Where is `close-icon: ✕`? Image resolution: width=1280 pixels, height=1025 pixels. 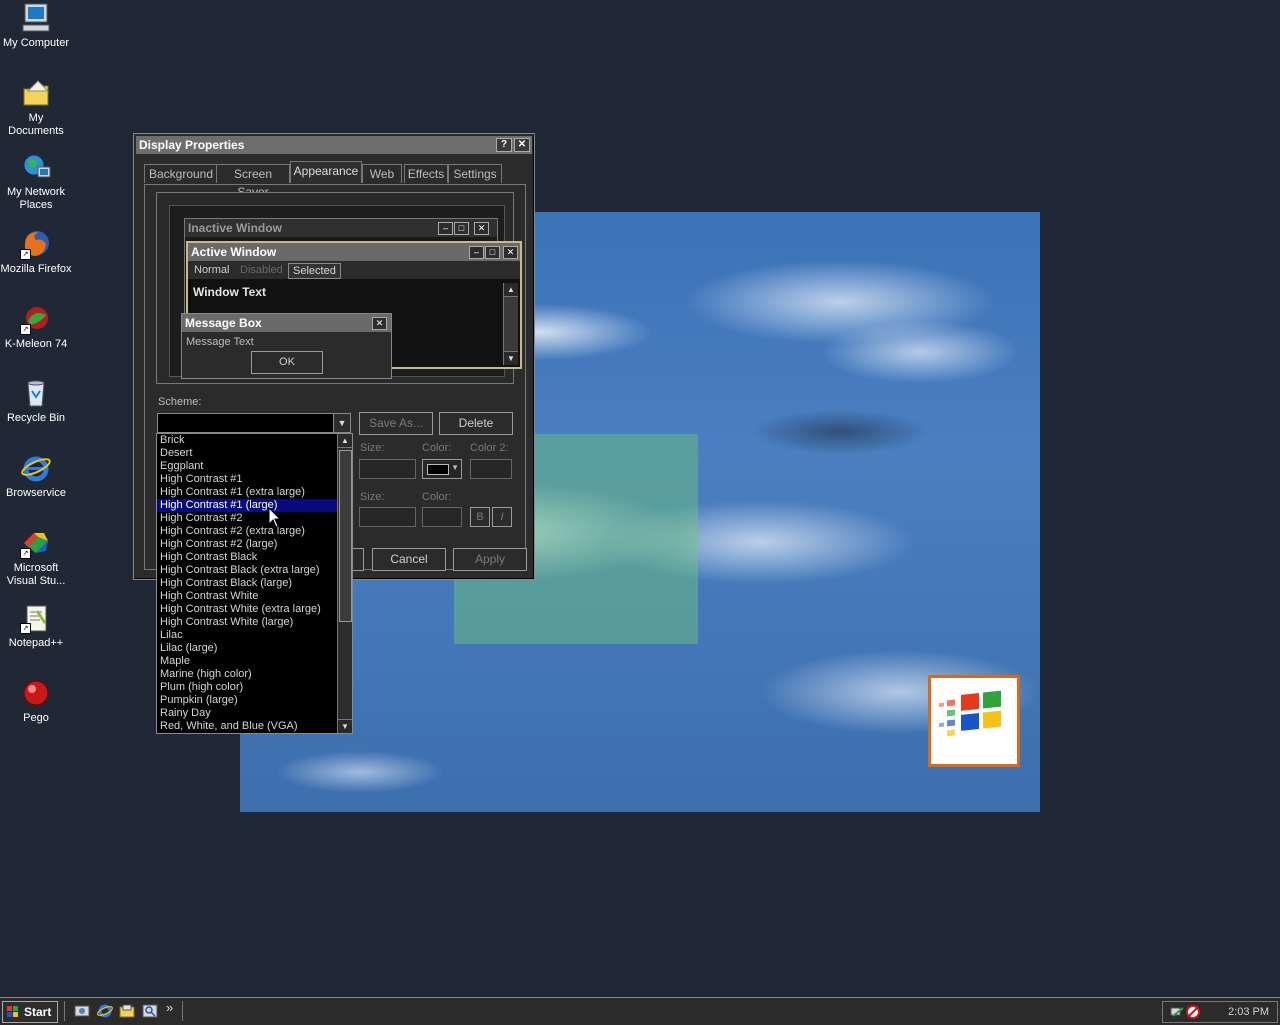 close-icon: ✕ is located at coordinates (510, 252).